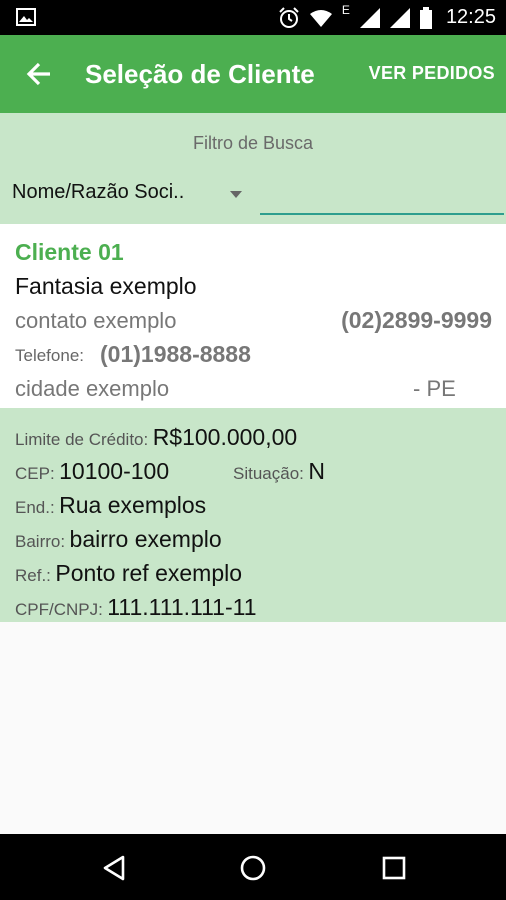  What do you see at coordinates (69, 252) in the screenshot?
I see `client-name: Cliente 01` at bounding box center [69, 252].